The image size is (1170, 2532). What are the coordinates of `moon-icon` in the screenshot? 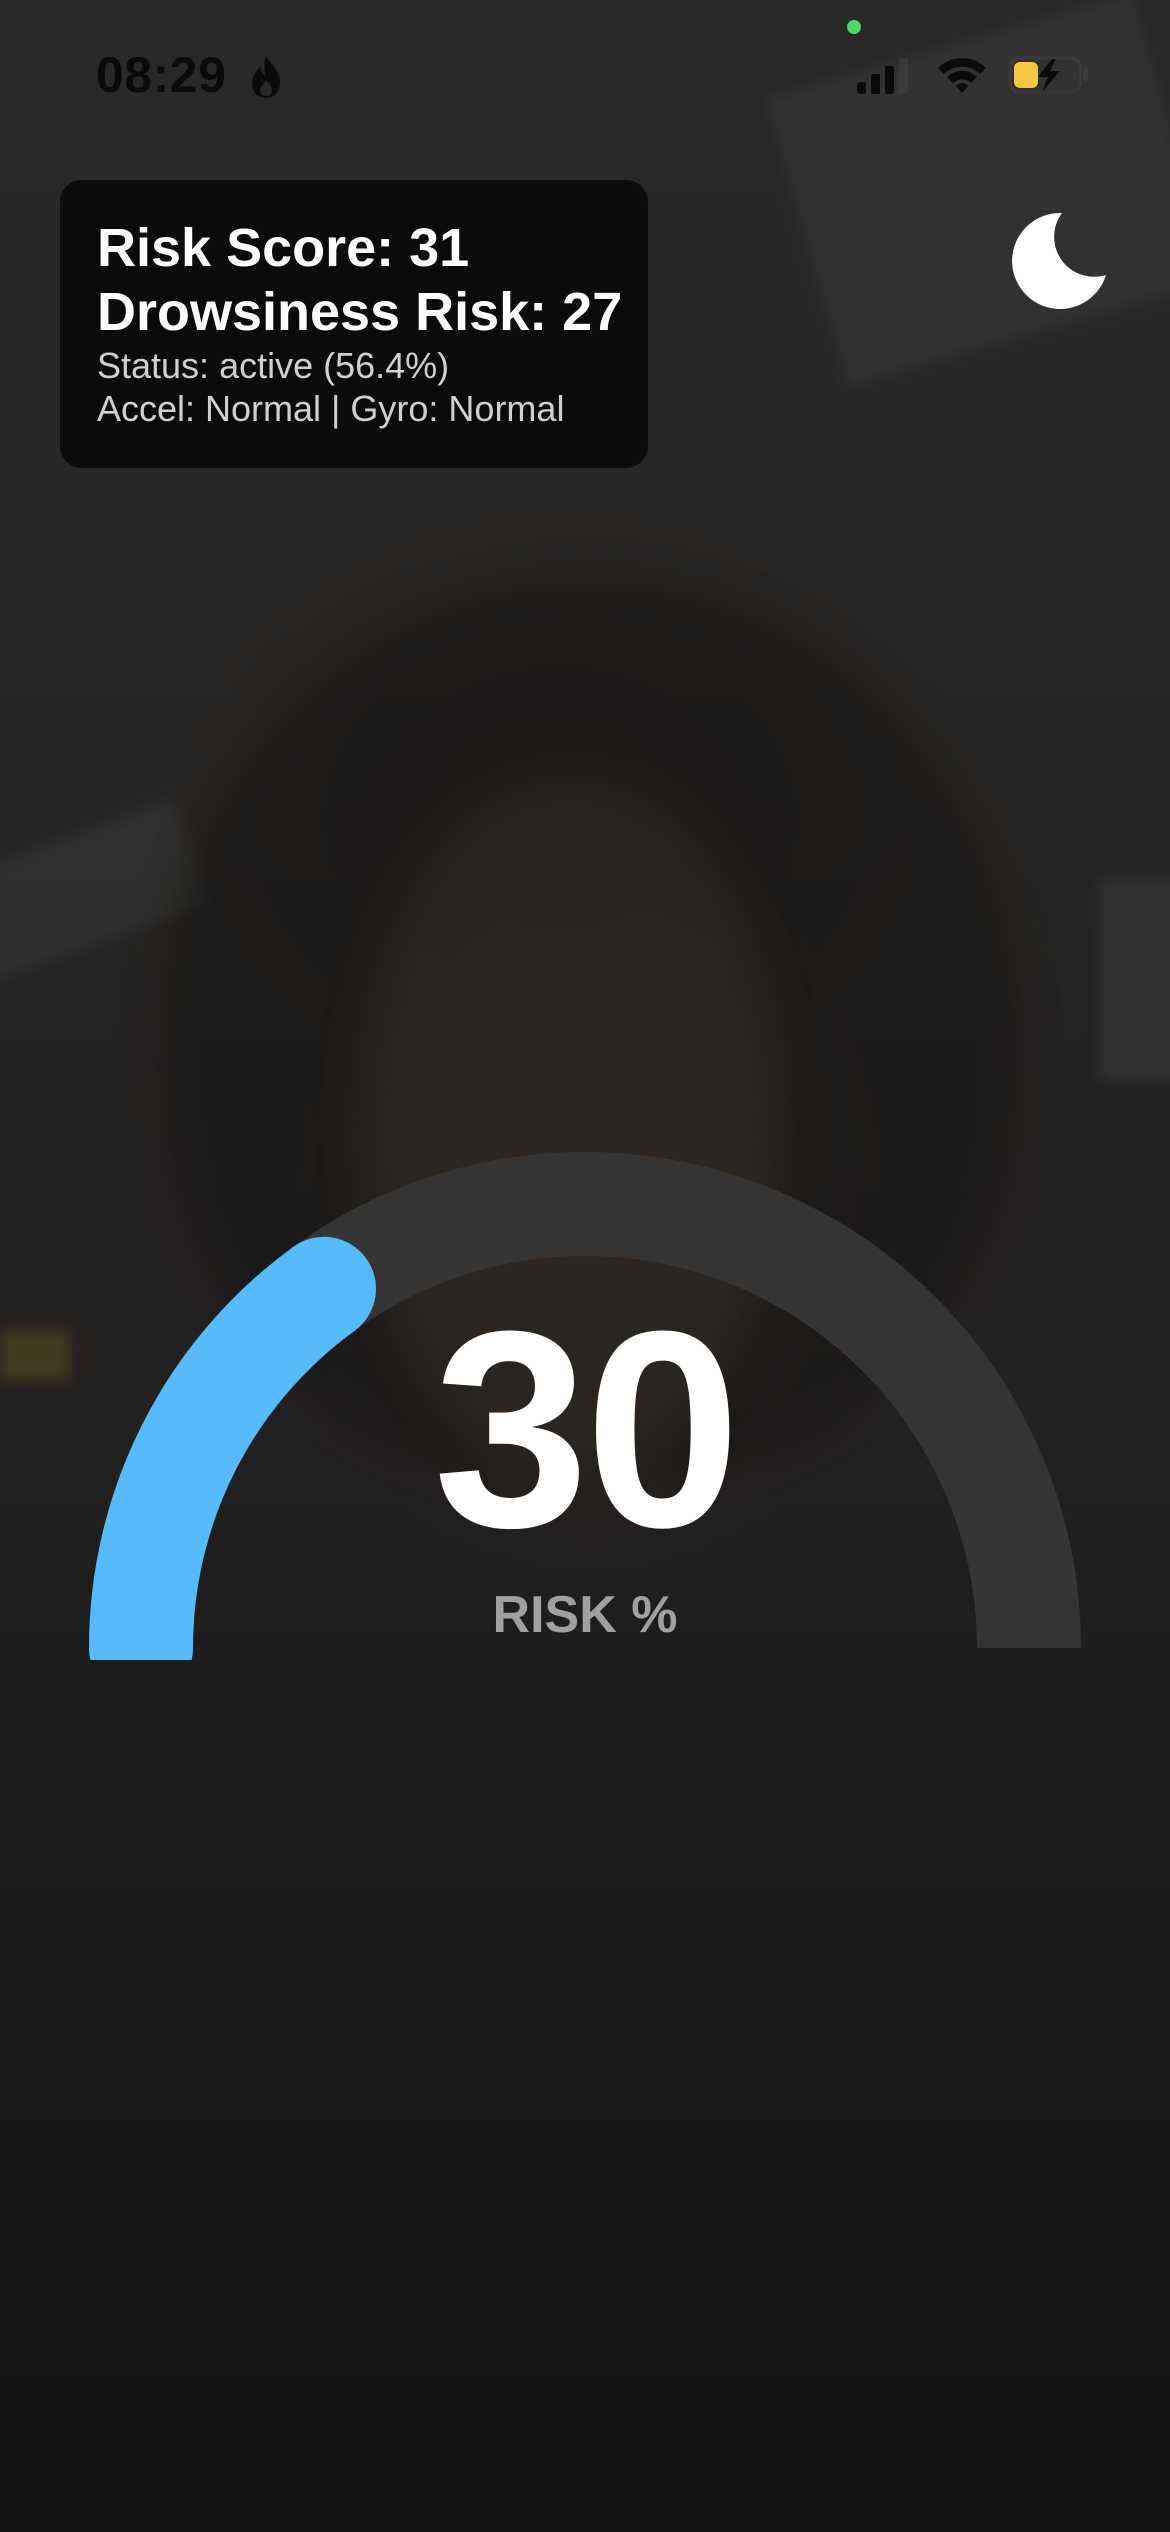 It's located at (1055, 260).